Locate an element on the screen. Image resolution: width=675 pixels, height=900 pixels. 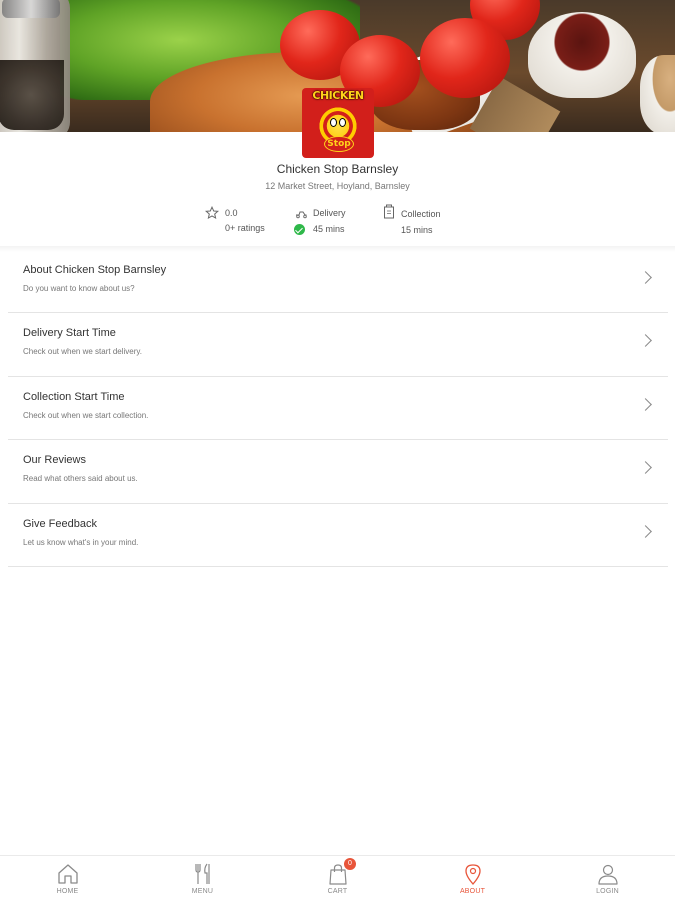
store-address: 12 Market Street, Hoyland, Barnsley is located at coordinates (337, 186).